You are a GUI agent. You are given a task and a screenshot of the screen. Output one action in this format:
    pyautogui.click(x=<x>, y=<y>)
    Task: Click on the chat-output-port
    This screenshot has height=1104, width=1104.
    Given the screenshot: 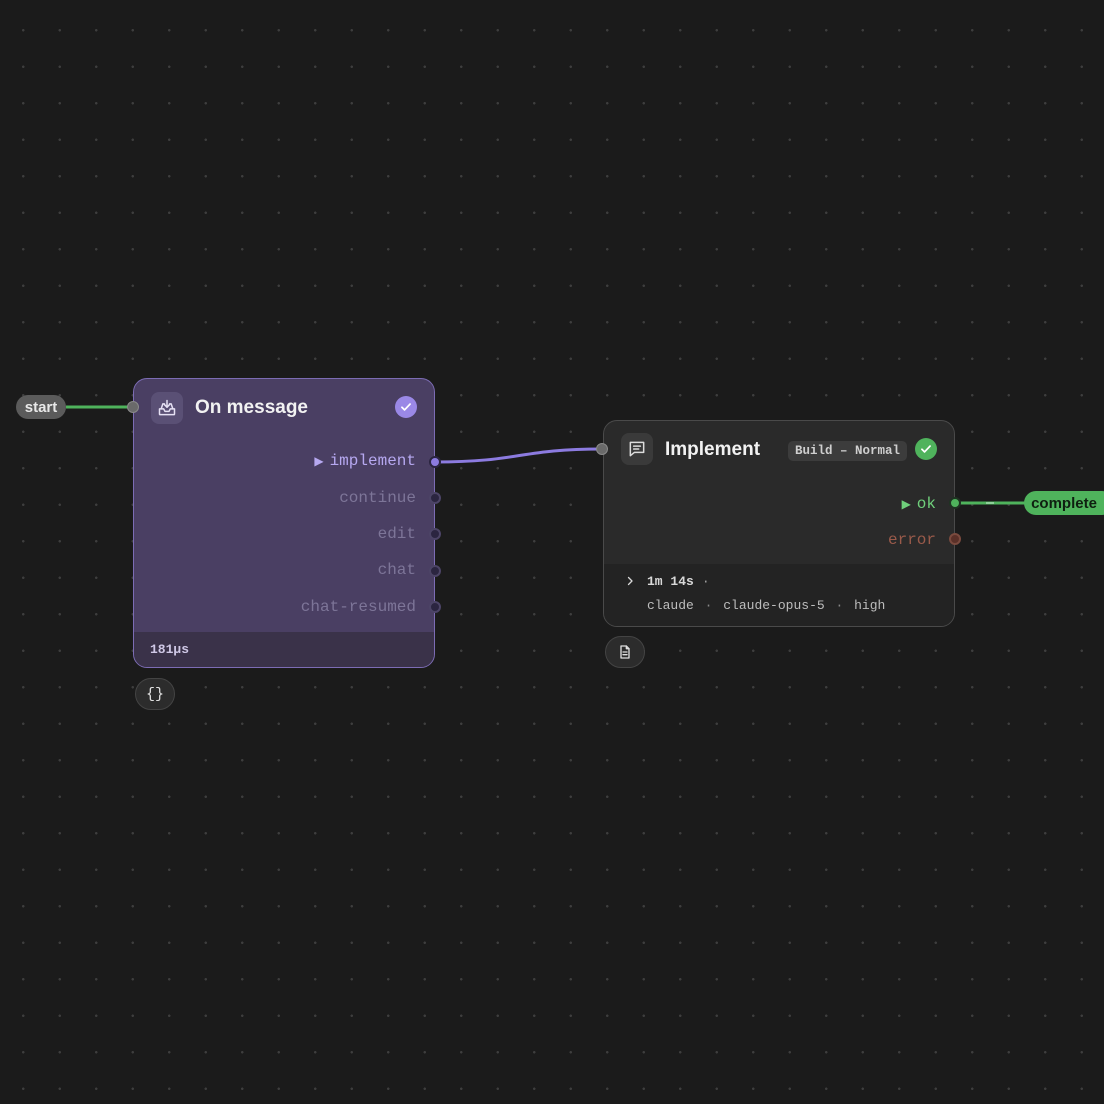 What is the action you would take?
    pyautogui.click(x=435, y=571)
    